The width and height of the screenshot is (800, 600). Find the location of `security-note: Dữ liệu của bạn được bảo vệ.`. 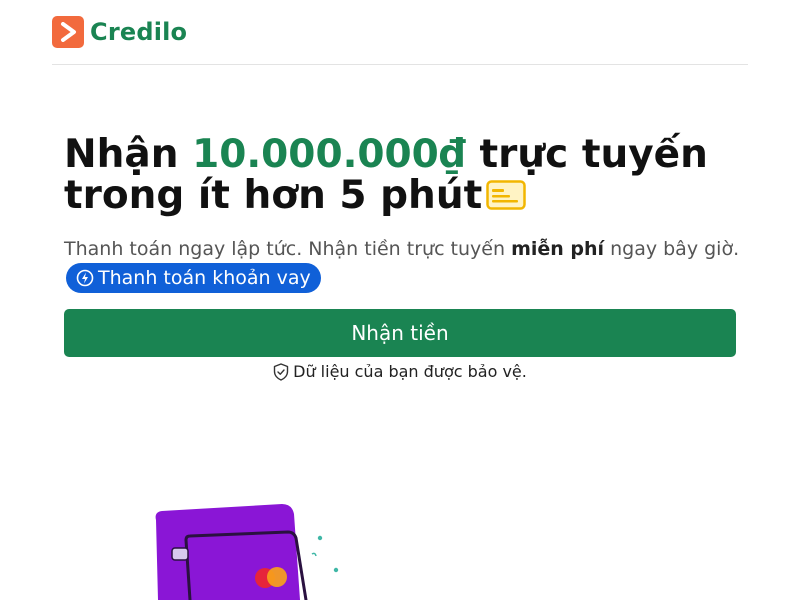

security-note: Dữ liệu của bạn được bảo vệ. is located at coordinates (400, 371).